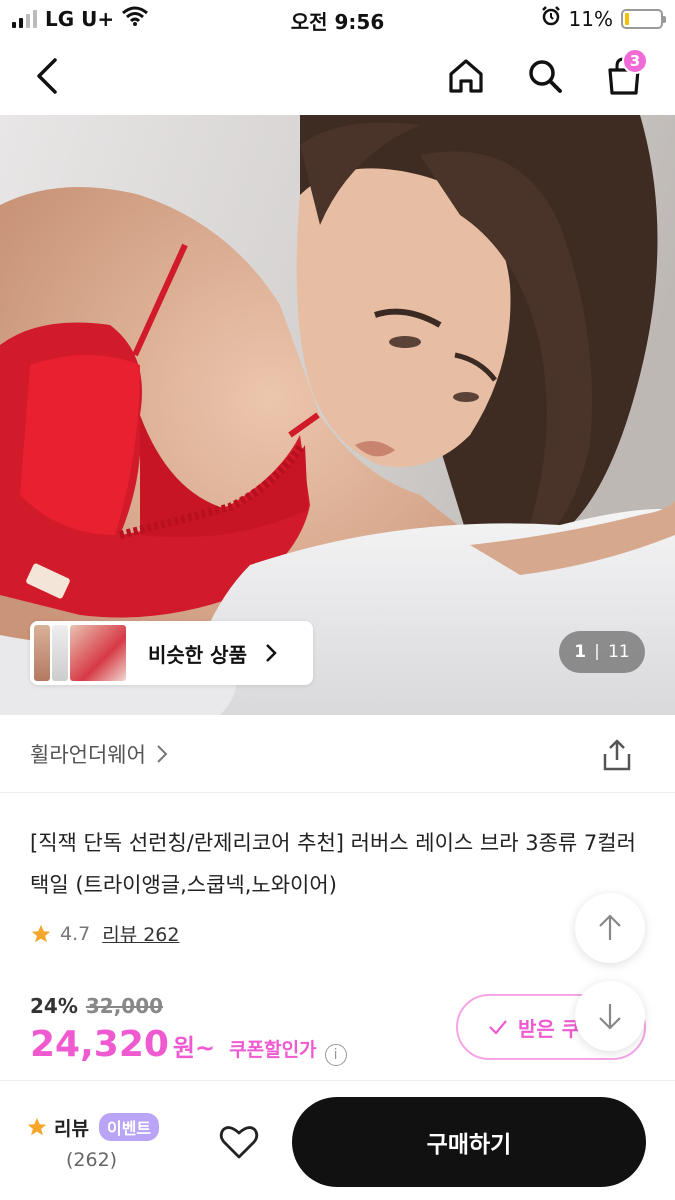 The height and width of the screenshot is (1200, 675). I want to click on rating-row: 4.7 리뷰 262, so click(104, 933).